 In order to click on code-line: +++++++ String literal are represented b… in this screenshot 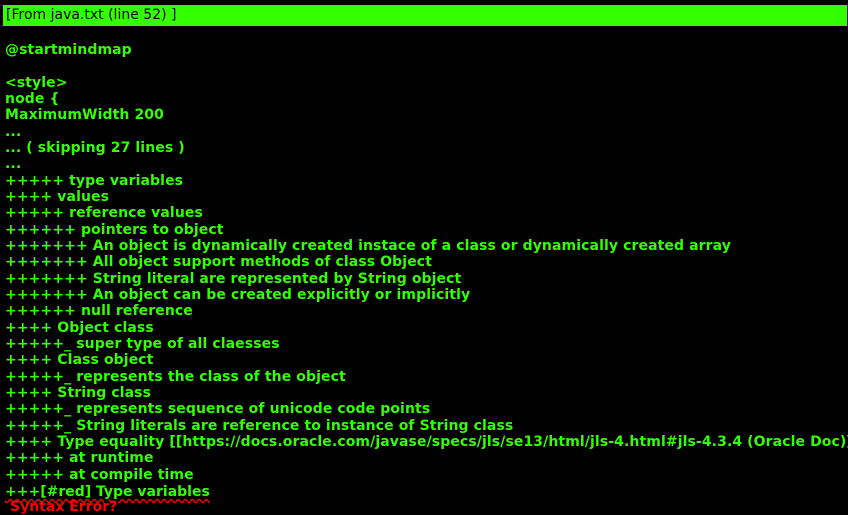, I will do `click(233, 278)`.